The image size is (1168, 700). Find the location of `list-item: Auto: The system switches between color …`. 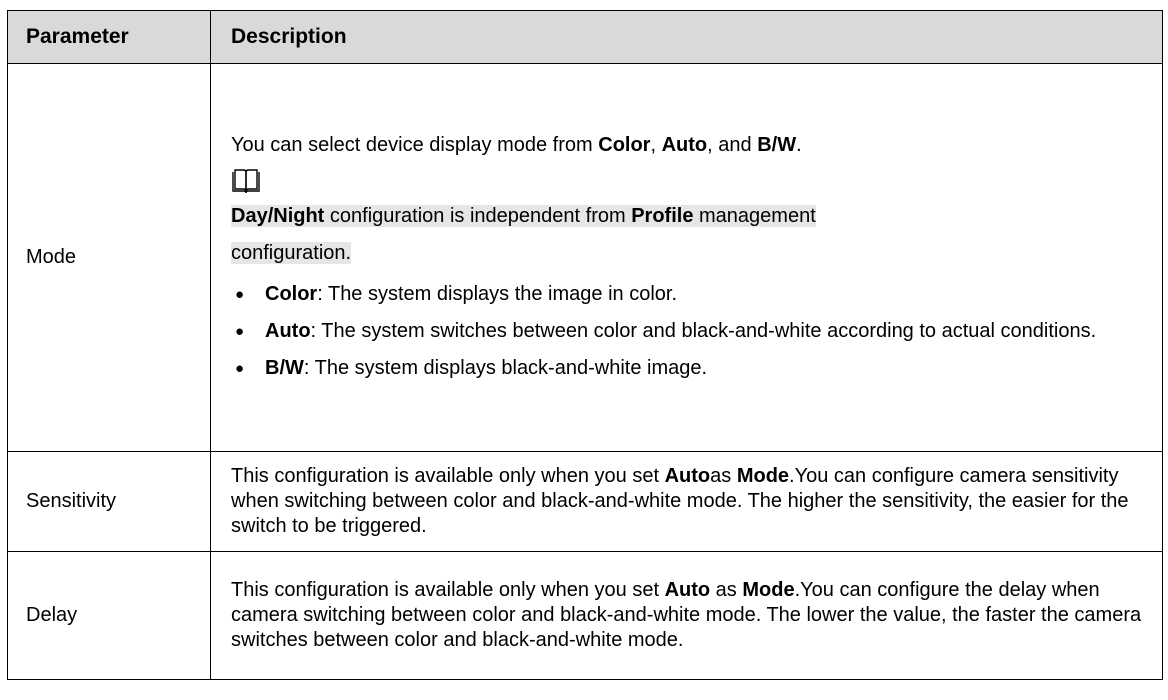

list-item: Auto: The system switches between color … is located at coordinates (695, 331).